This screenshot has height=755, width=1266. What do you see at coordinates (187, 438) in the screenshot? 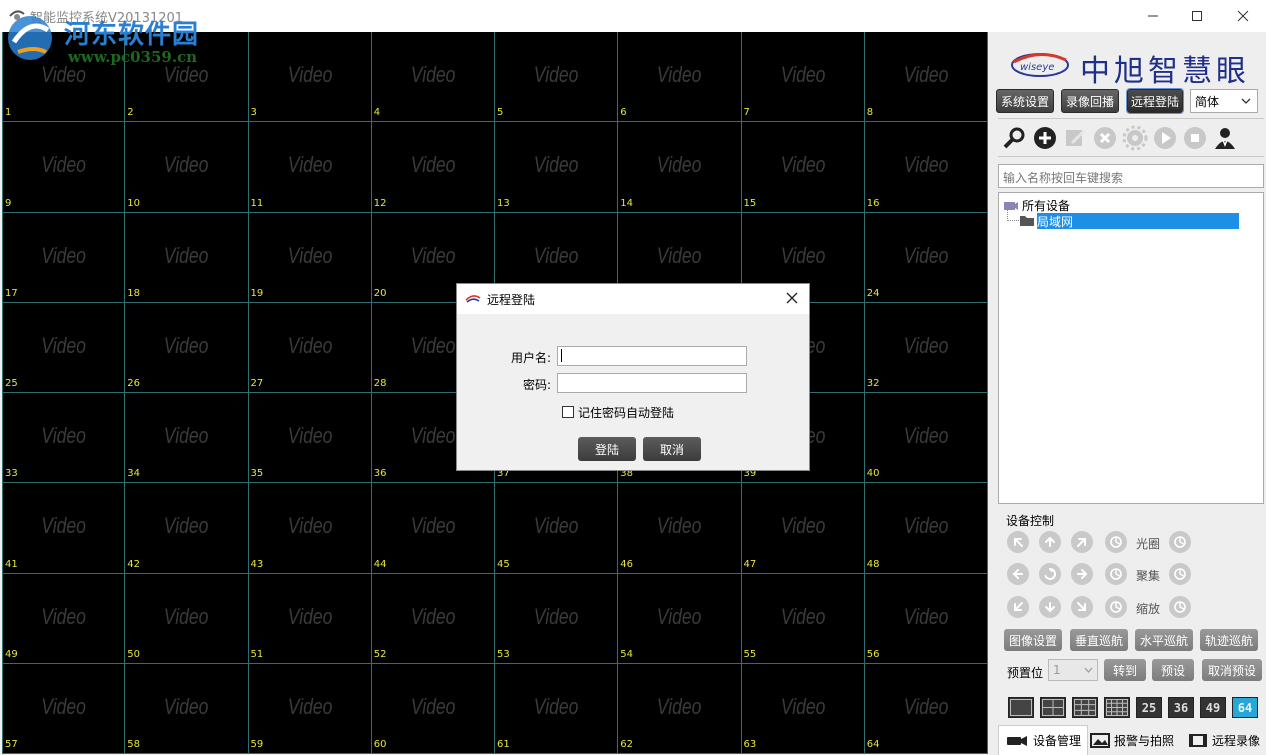
I see `video-cell: Video 34` at bounding box center [187, 438].